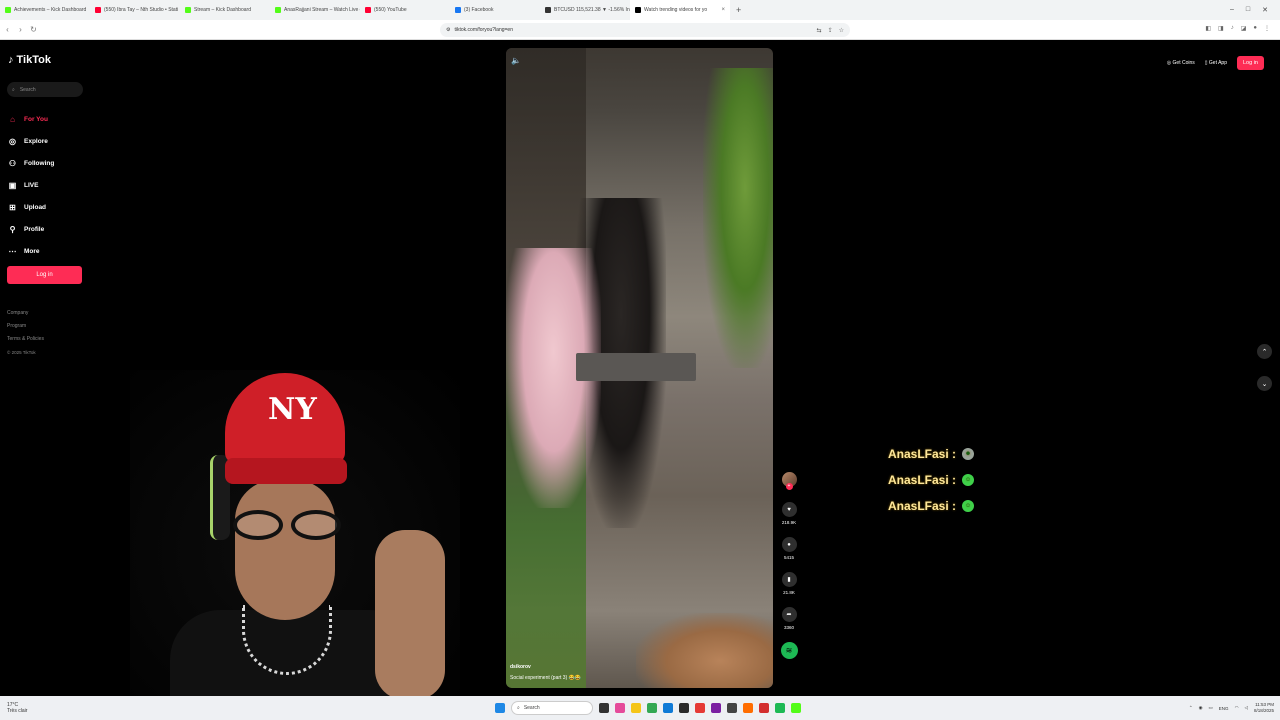  Describe the element at coordinates (25, 313) in the screenshot. I see `footer-link-company: Company` at that location.